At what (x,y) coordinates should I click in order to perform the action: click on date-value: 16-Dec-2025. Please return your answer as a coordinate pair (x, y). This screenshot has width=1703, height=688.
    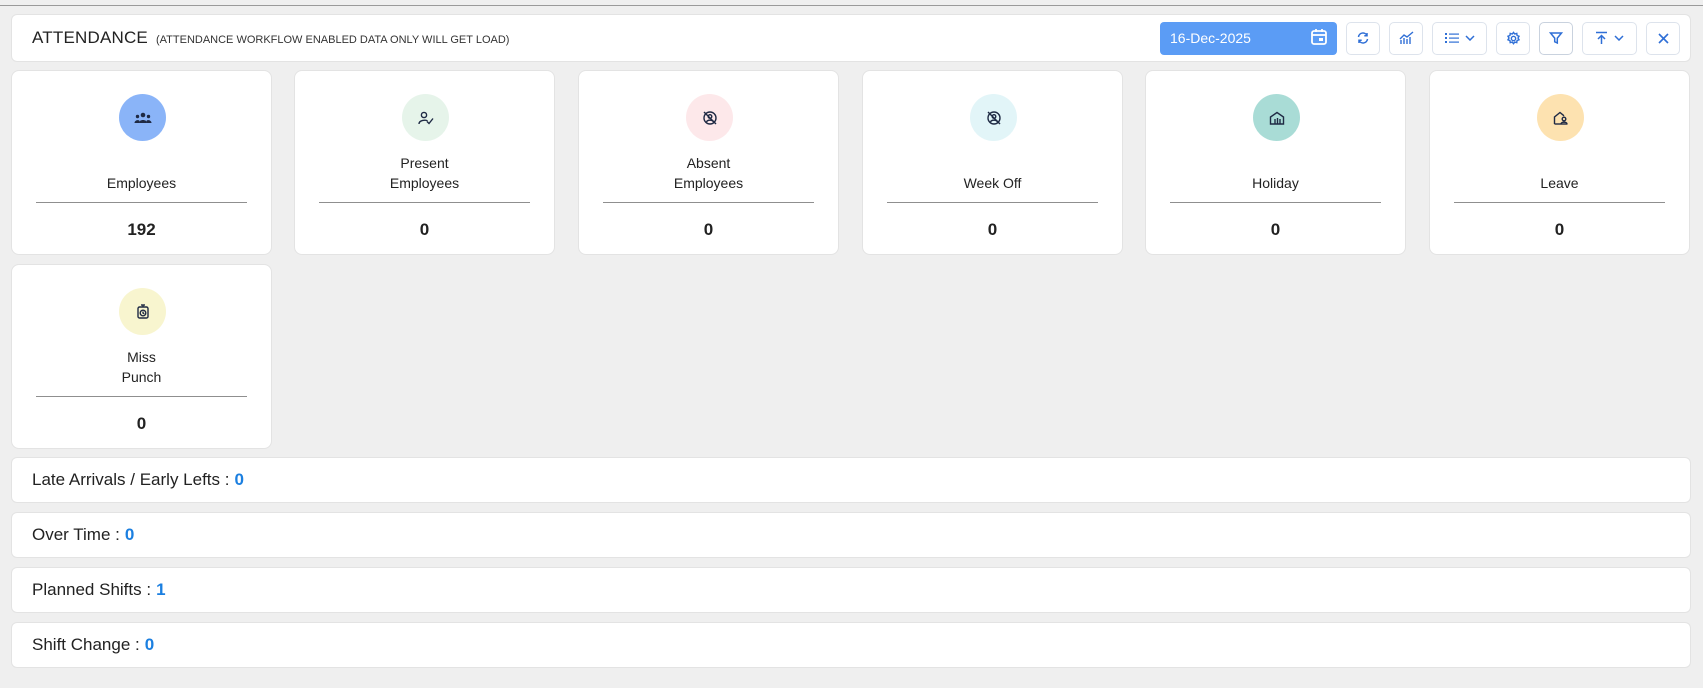
    Looking at the image, I should click on (1210, 38).